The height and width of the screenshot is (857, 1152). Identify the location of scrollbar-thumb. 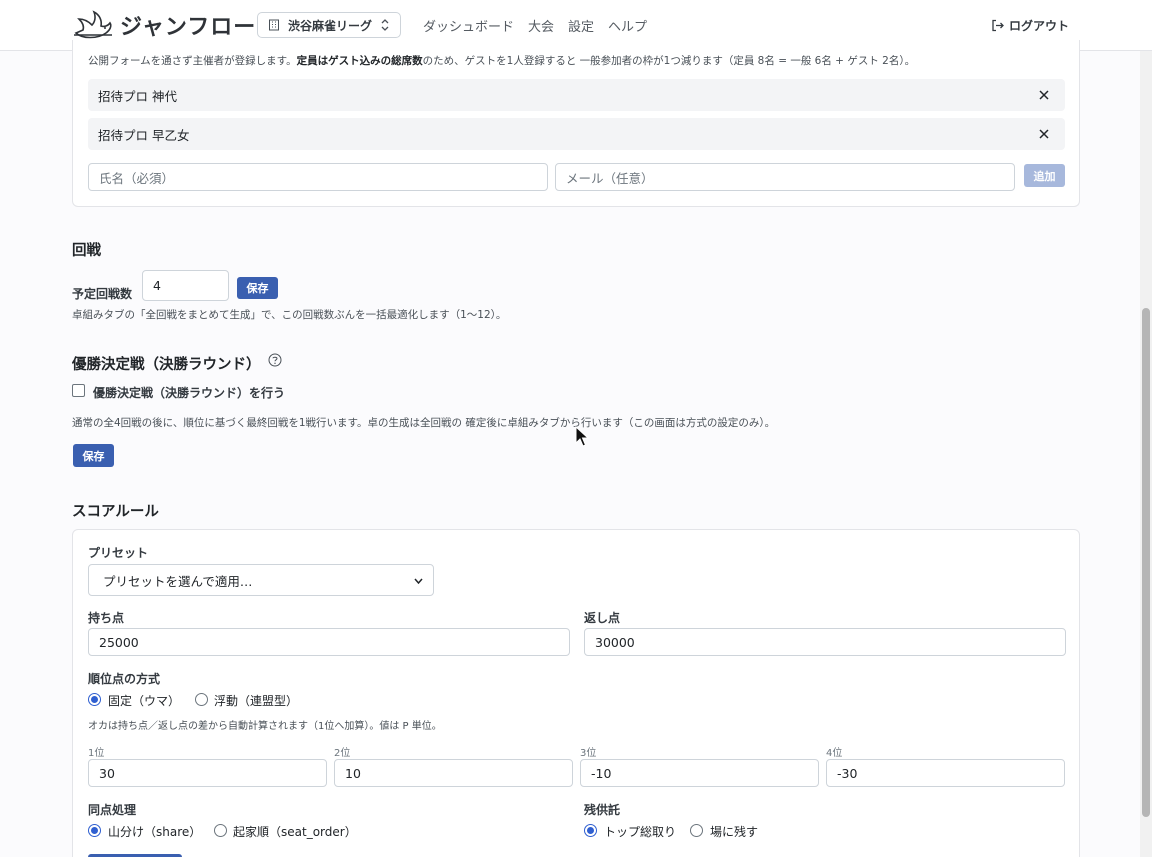
(1146, 562).